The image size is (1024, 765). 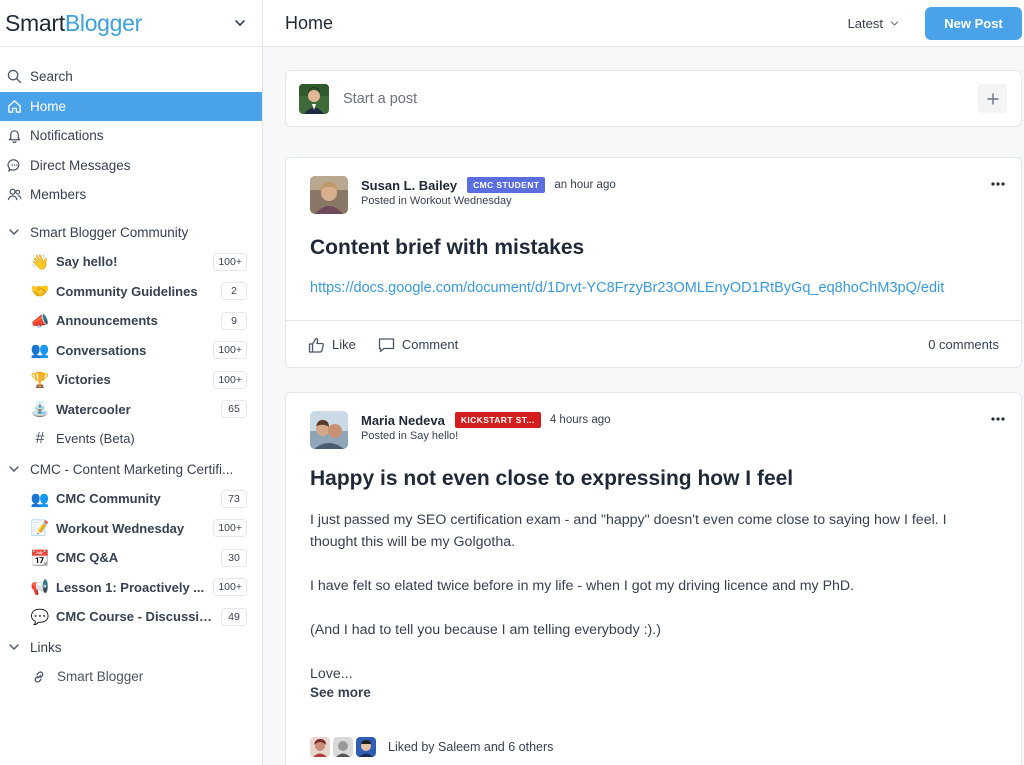 What do you see at coordinates (973, 23) in the screenshot?
I see `new-post-button: New Post` at bounding box center [973, 23].